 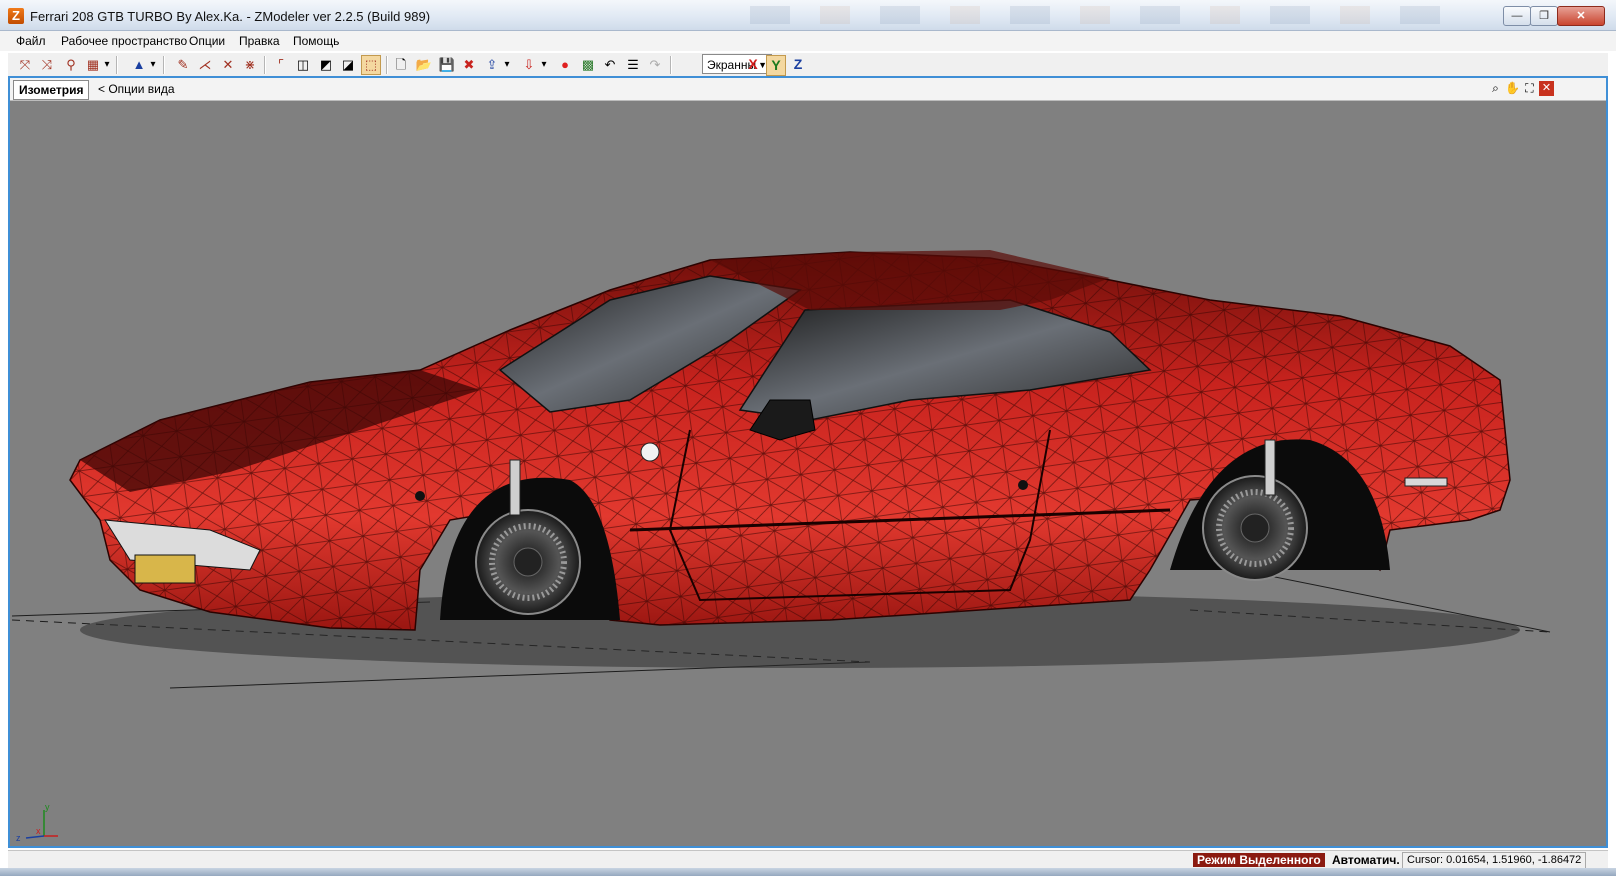 What do you see at coordinates (1366, 860) in the screenshot?
I see `auto-mode-indicator: Автоматич.` at bounding box center [1366, 860].